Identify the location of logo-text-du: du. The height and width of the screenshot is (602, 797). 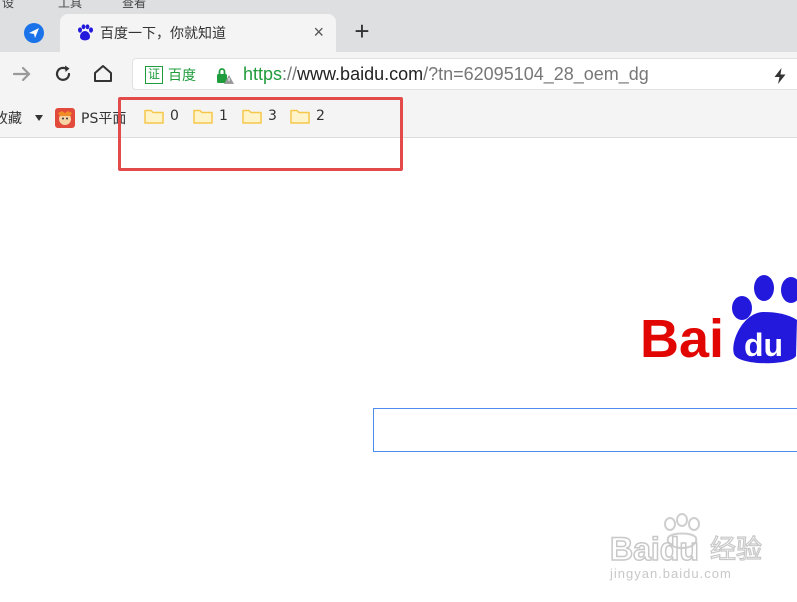
(763, 345).